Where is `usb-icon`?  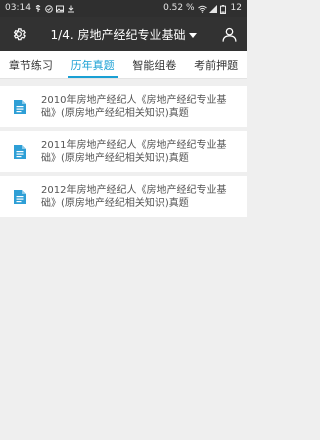 usb-icon is located at coordinates (38, 8).